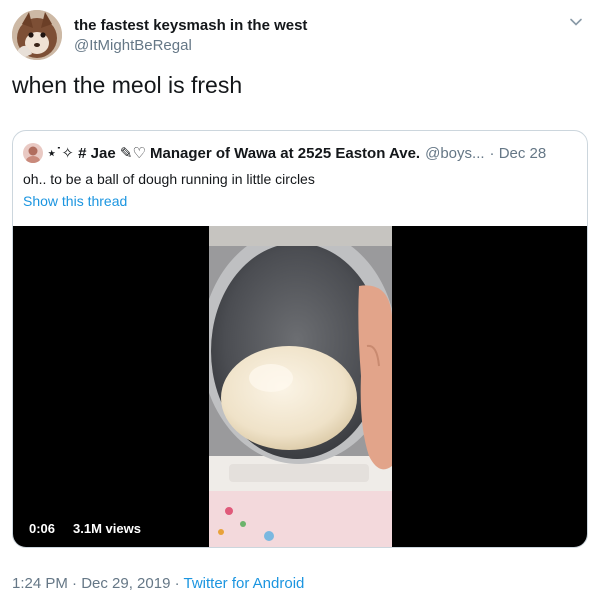 This screenshot has width=600, height=602. What do you see at coordinates (97, 583) in the screenshot?
I see `tweet-timestamp: 1:24 PM · Dec 29, 2019 ·` at bounding box center [97, 583].